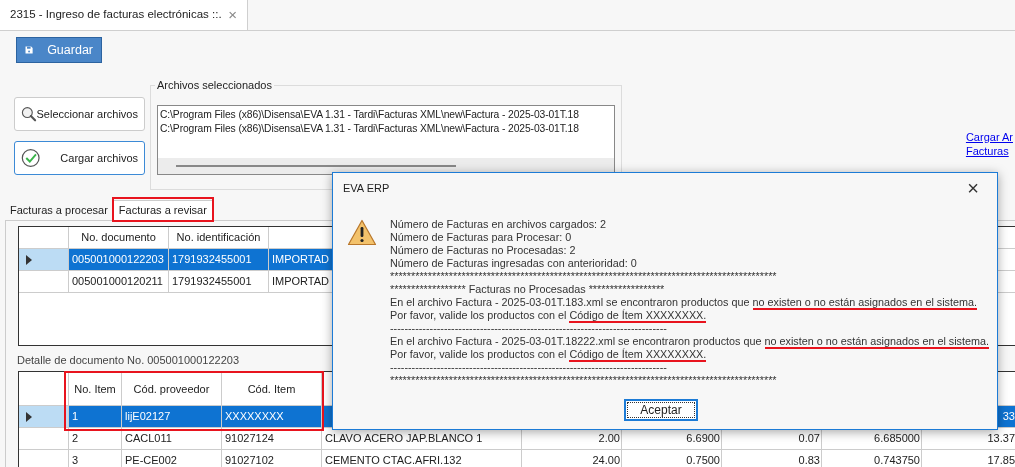  I want to click on dialog-title: EVA ERP, so click(366, 188).